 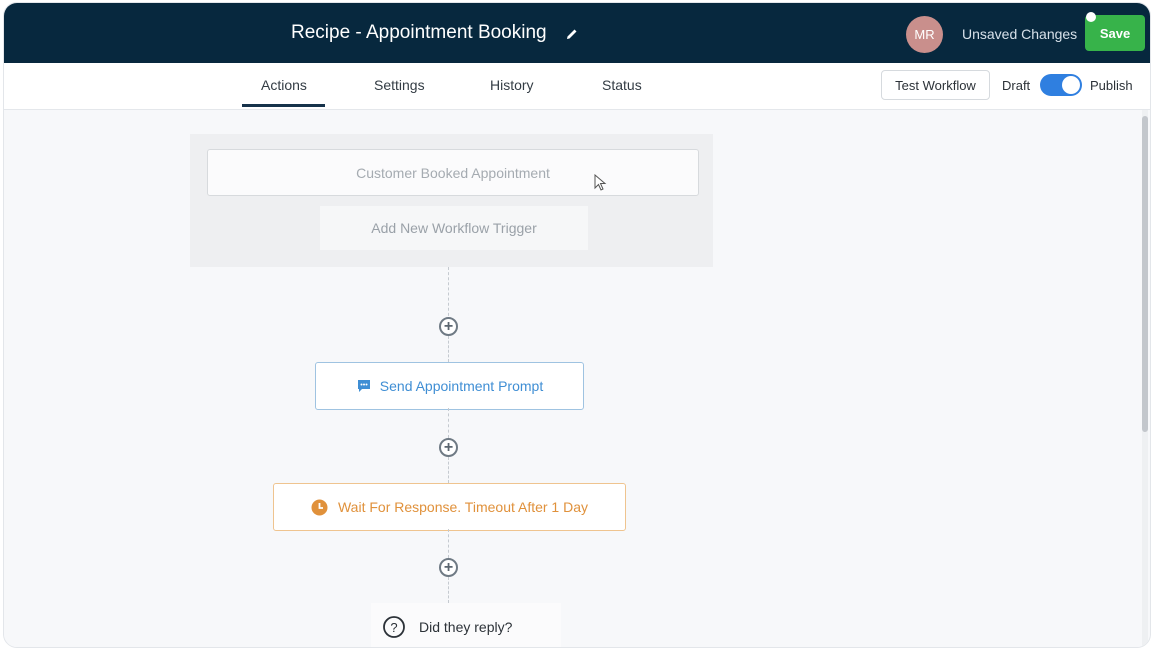 I want to click on condition-step: ? Did they reply?, so click(x=466, y=625).